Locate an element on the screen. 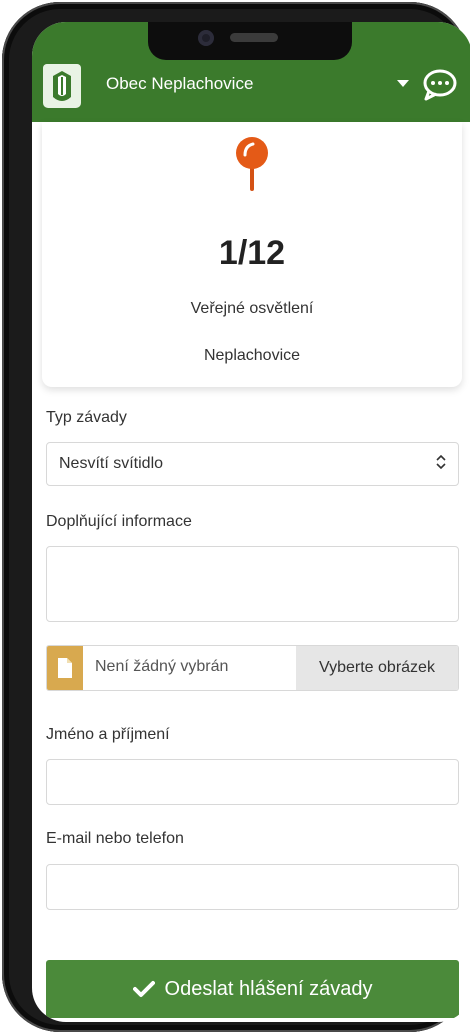 This screenshot has width=470, height=1034. location-label: Neplachovice is located at coordinates (252, 355).